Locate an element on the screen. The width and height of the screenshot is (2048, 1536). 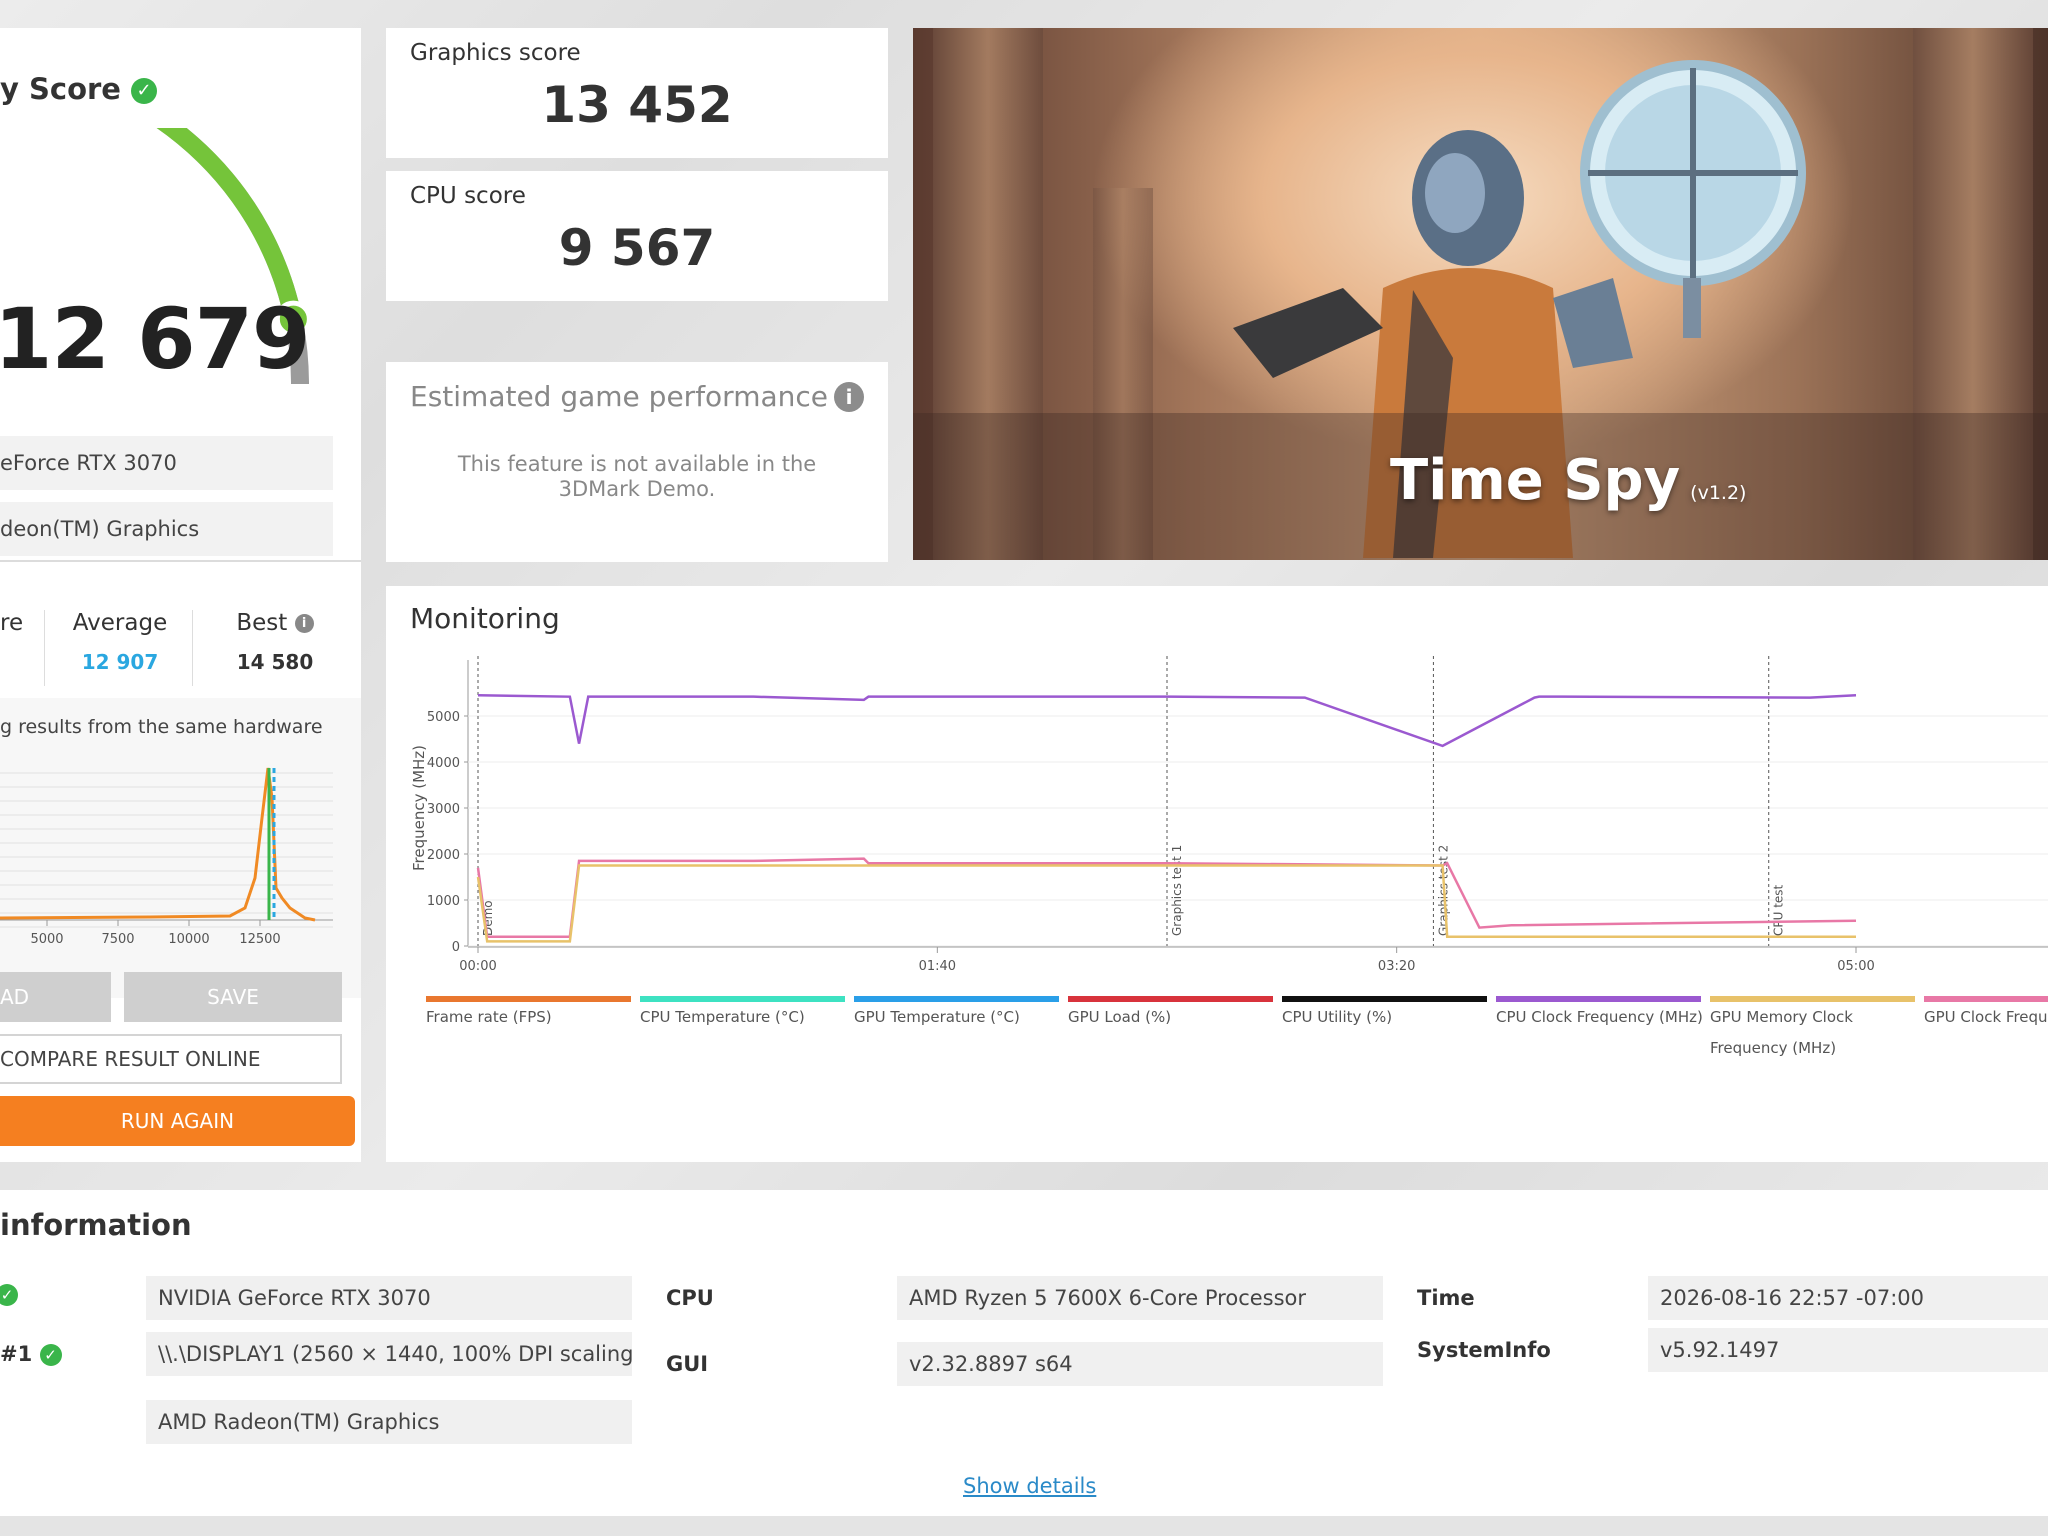
x-tick-label: 03:20 is located at coordinates (1396, 966).